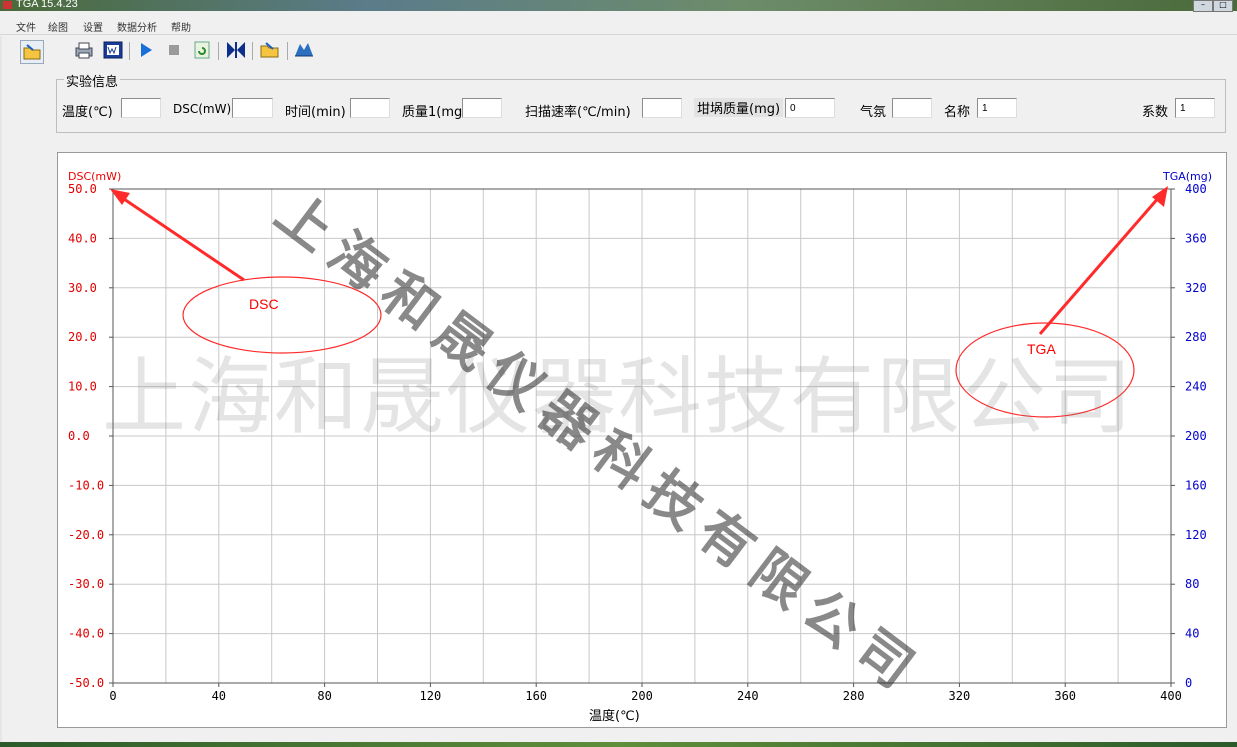  Describe the element at coordinates (82, 238) in the screenshot. I see `y-left-tick-label: 40.0` at that location.